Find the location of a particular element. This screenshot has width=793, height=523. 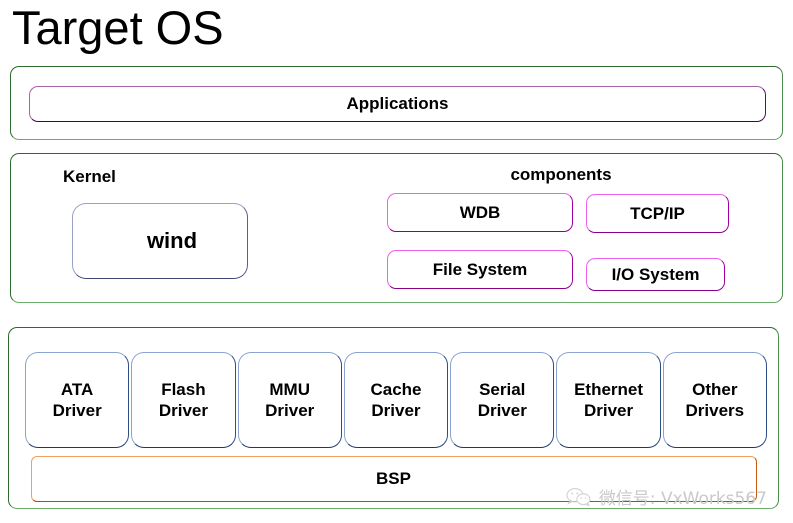

driver-box-cache: Cache Driver is located at coordinates (396, 400).